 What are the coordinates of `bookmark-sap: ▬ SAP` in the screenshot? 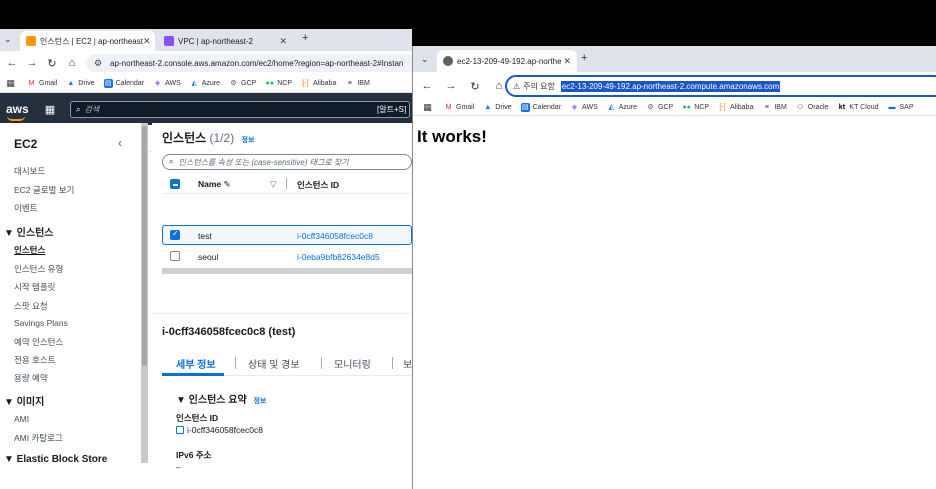 It's located at (900, 107).